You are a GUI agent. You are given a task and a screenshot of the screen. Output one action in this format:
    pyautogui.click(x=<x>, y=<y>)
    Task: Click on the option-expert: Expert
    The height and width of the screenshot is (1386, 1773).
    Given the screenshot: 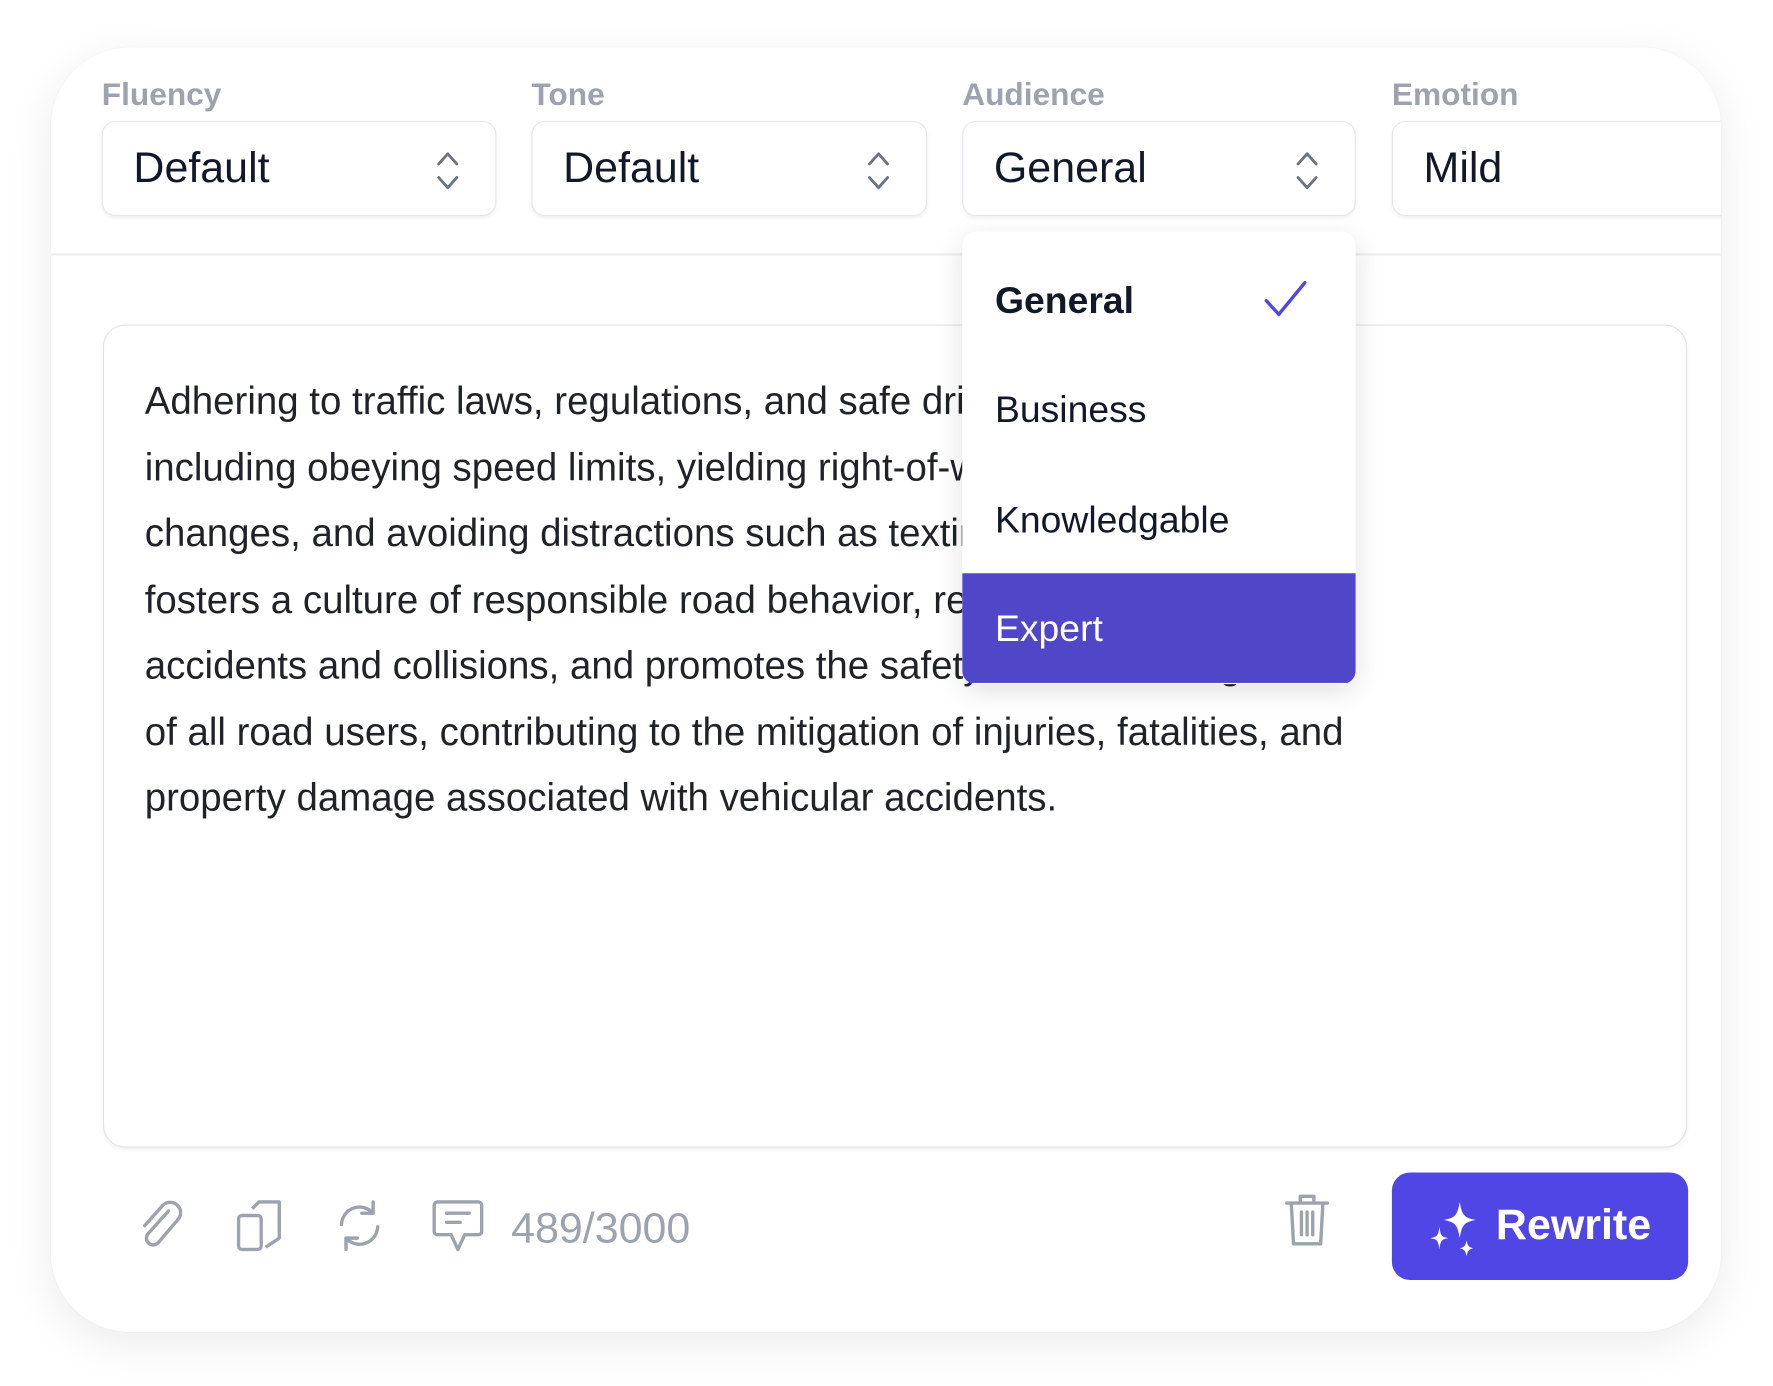 What is the action you would take?
    pyautogui.click(x=1159, y=628)
    